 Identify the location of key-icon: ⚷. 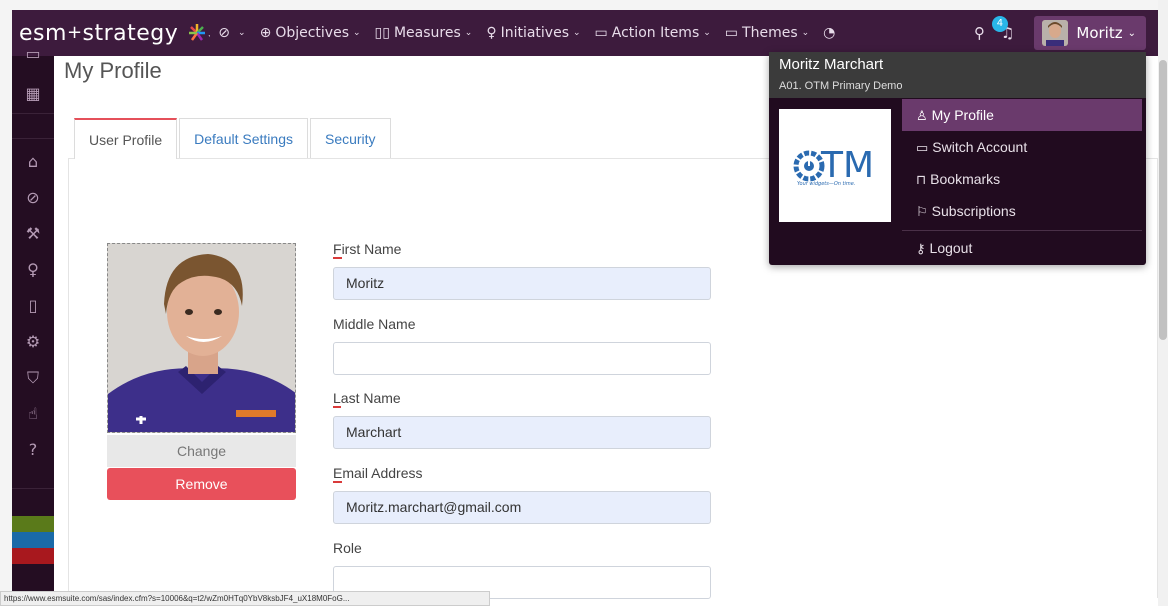
(921, 248).